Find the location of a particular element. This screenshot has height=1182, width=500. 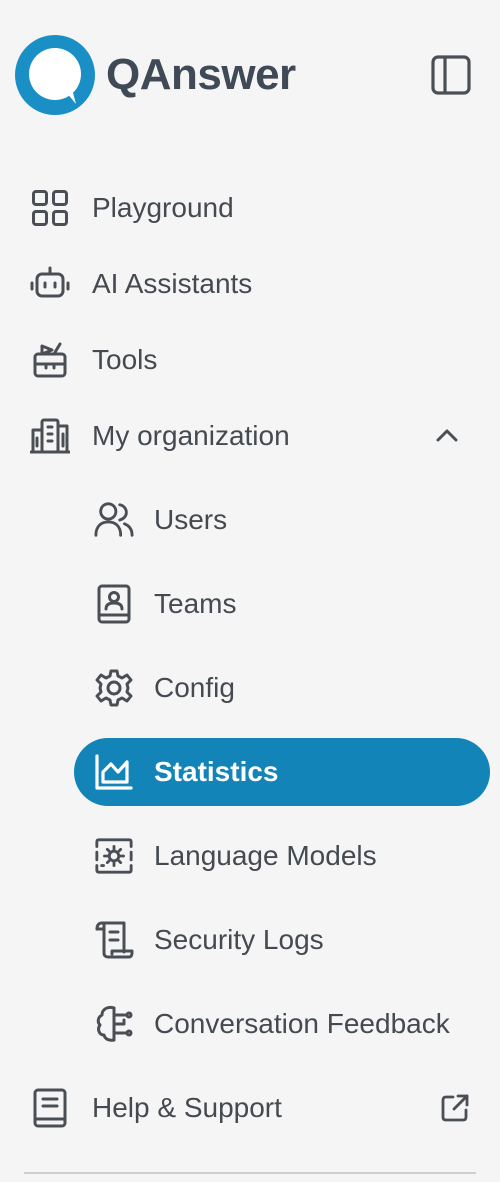

nav-item-config: Config is located at coordinates (289, 688).